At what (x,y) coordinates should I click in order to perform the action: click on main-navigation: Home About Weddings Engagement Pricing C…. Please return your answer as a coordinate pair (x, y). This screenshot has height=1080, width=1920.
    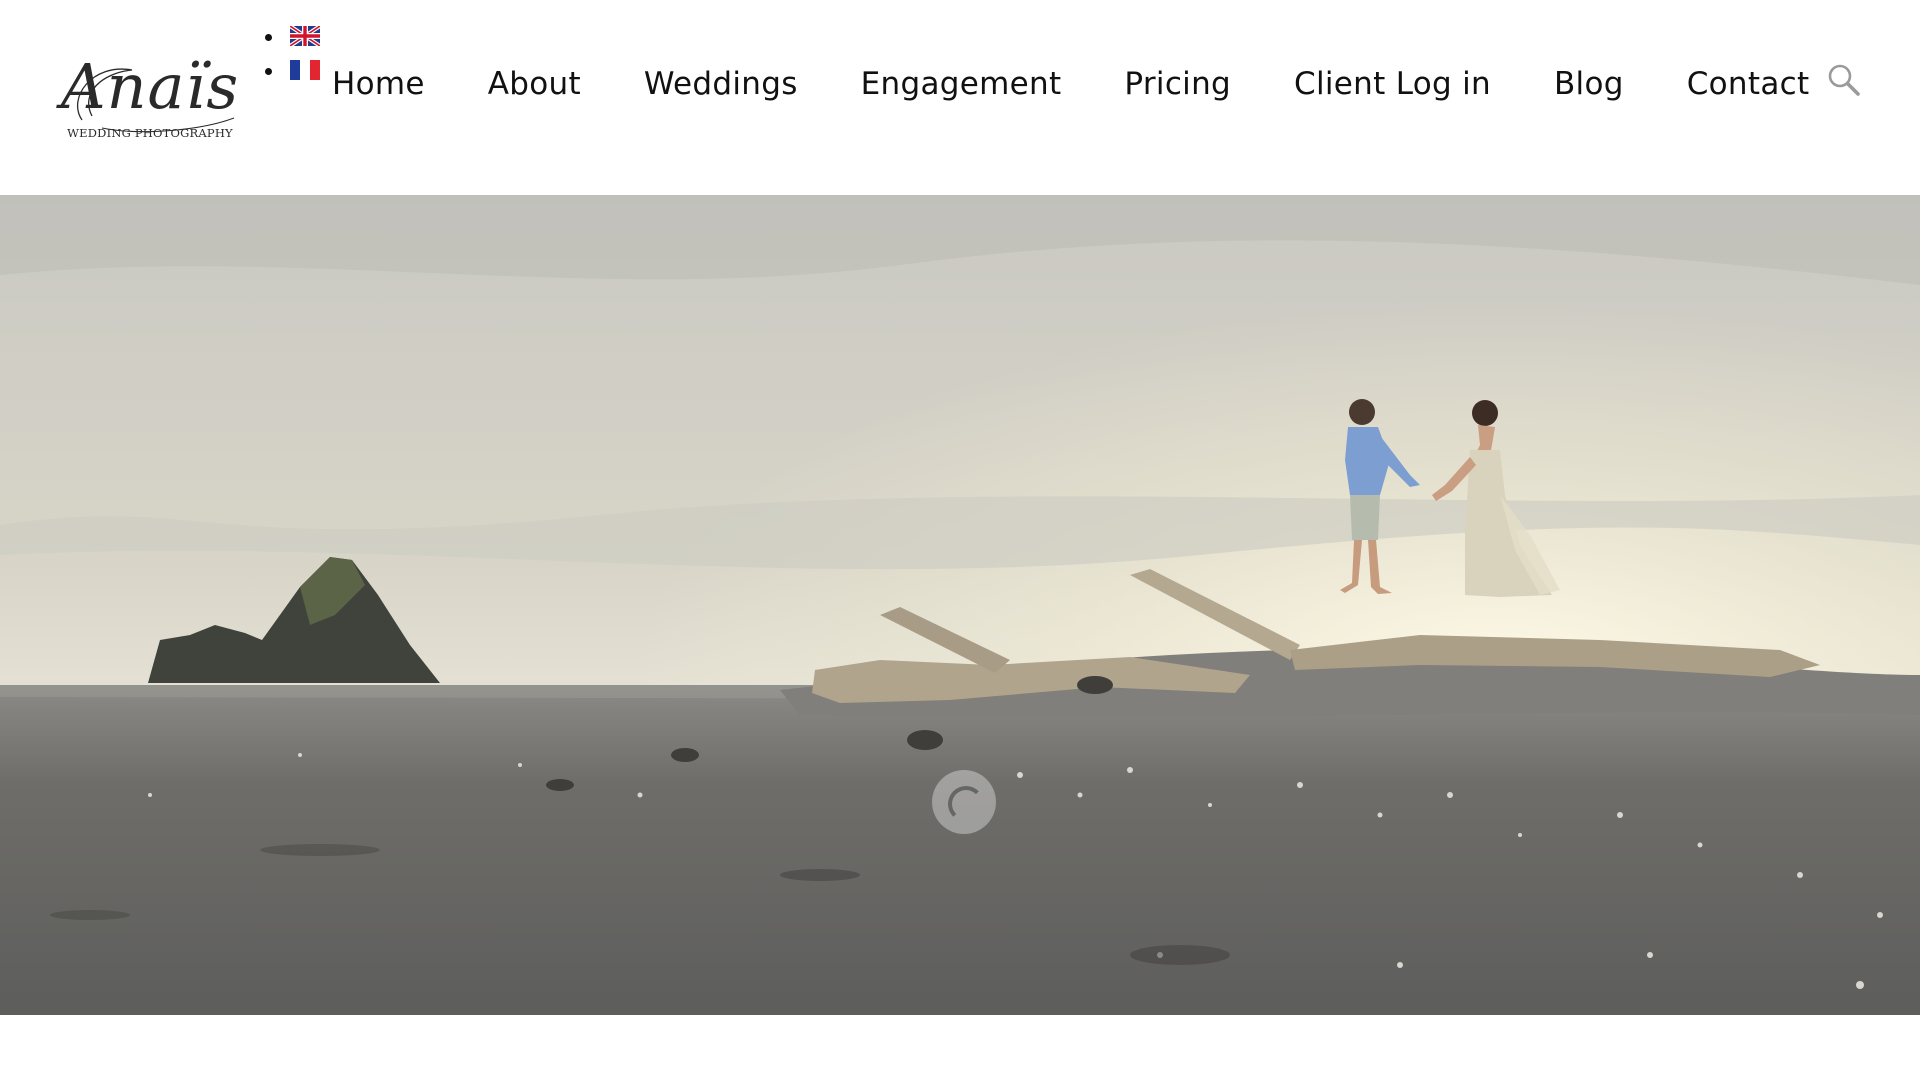
    Looking at the image, I should click on (1070, 84).